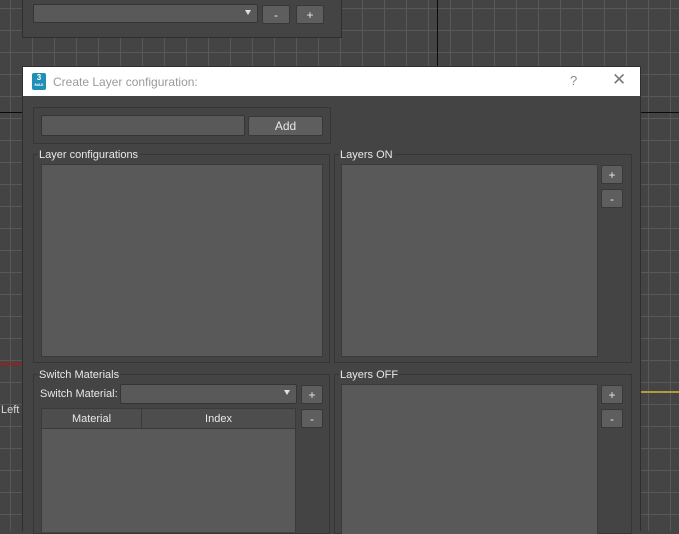 The image size is (679, 534). What do you see at coordinates (285, 126) in the screenshot?
I see `add-button: Add` at bounding box center [285, 126].